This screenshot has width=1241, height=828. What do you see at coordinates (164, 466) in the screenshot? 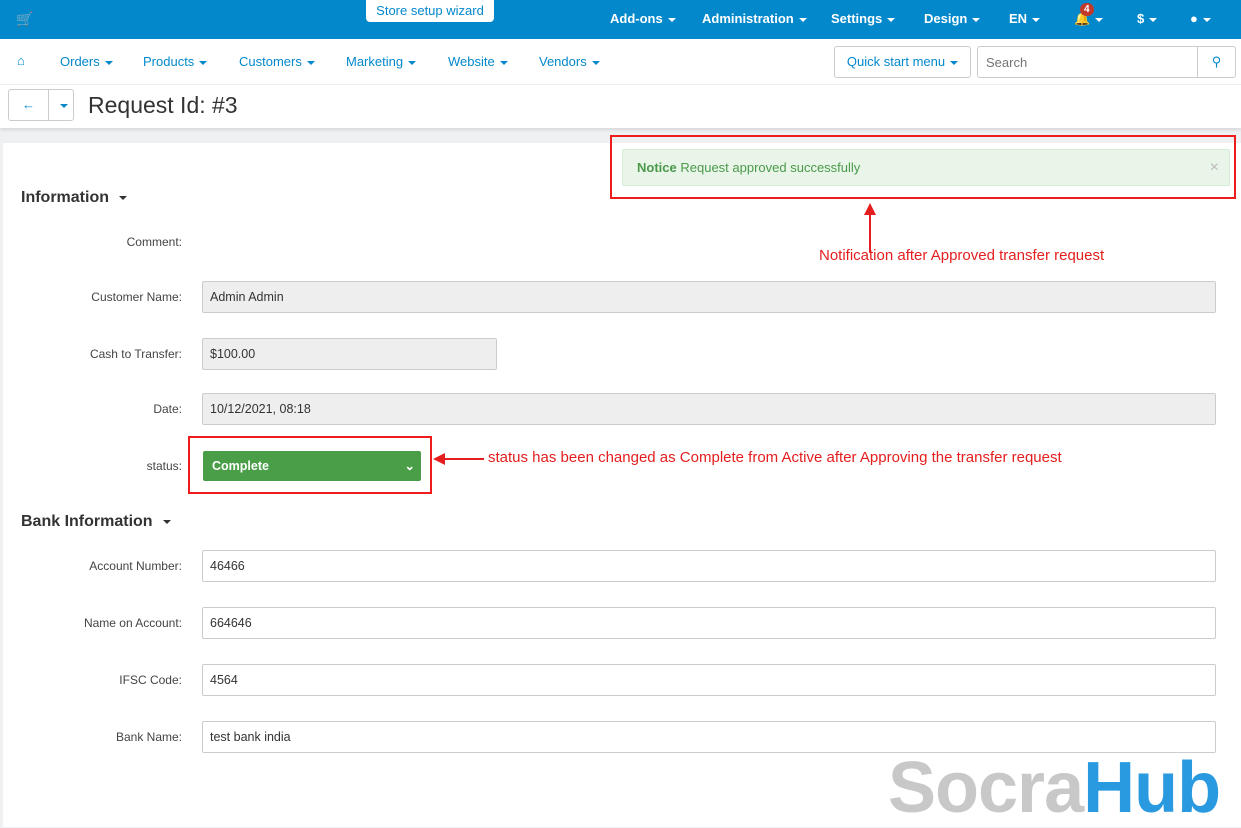
I see `status-label: status:` at bounding box center [164, 466].